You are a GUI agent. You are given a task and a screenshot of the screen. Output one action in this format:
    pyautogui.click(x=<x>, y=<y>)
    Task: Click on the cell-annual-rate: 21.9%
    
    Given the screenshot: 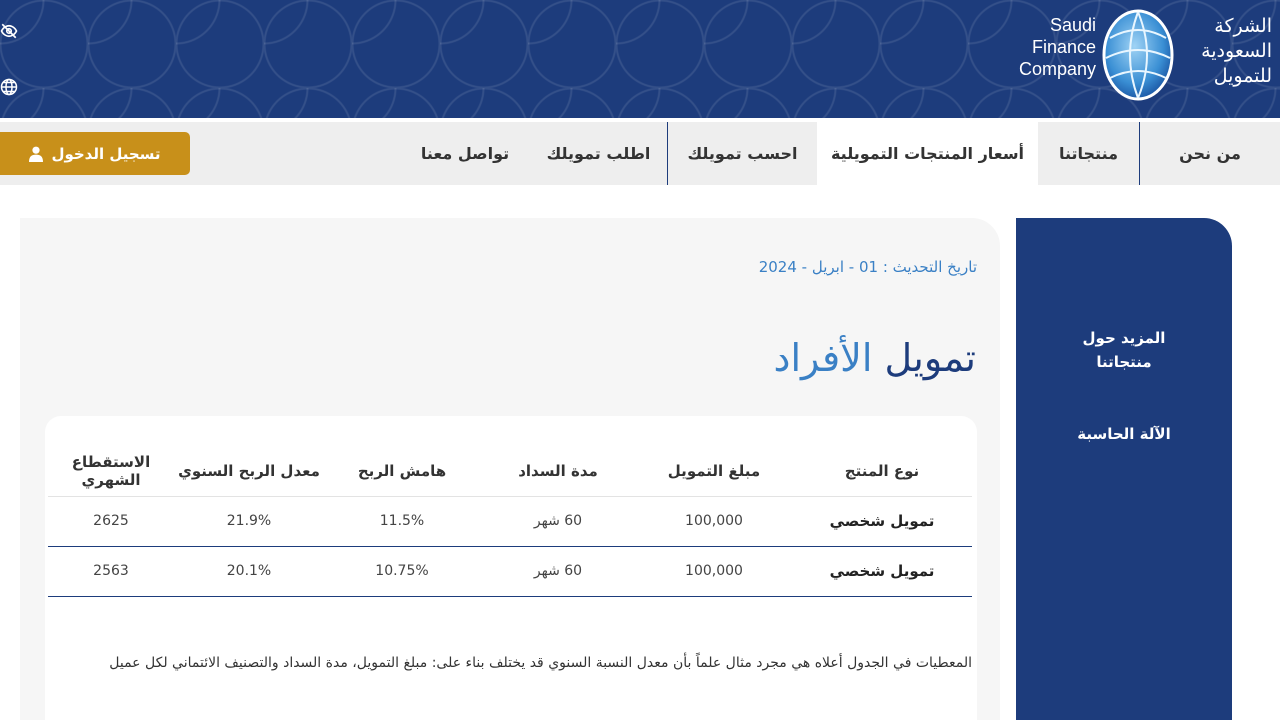 What is the action you would take?
    pyautogui.click(x=249, y=521)
    